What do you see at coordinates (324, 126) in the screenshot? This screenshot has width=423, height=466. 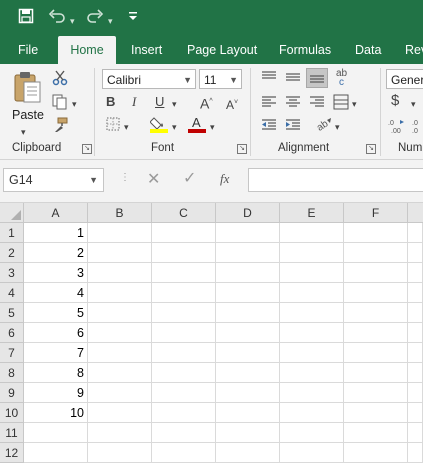 I see `text-direction-icon: ab` at bounding box center [324, 126].